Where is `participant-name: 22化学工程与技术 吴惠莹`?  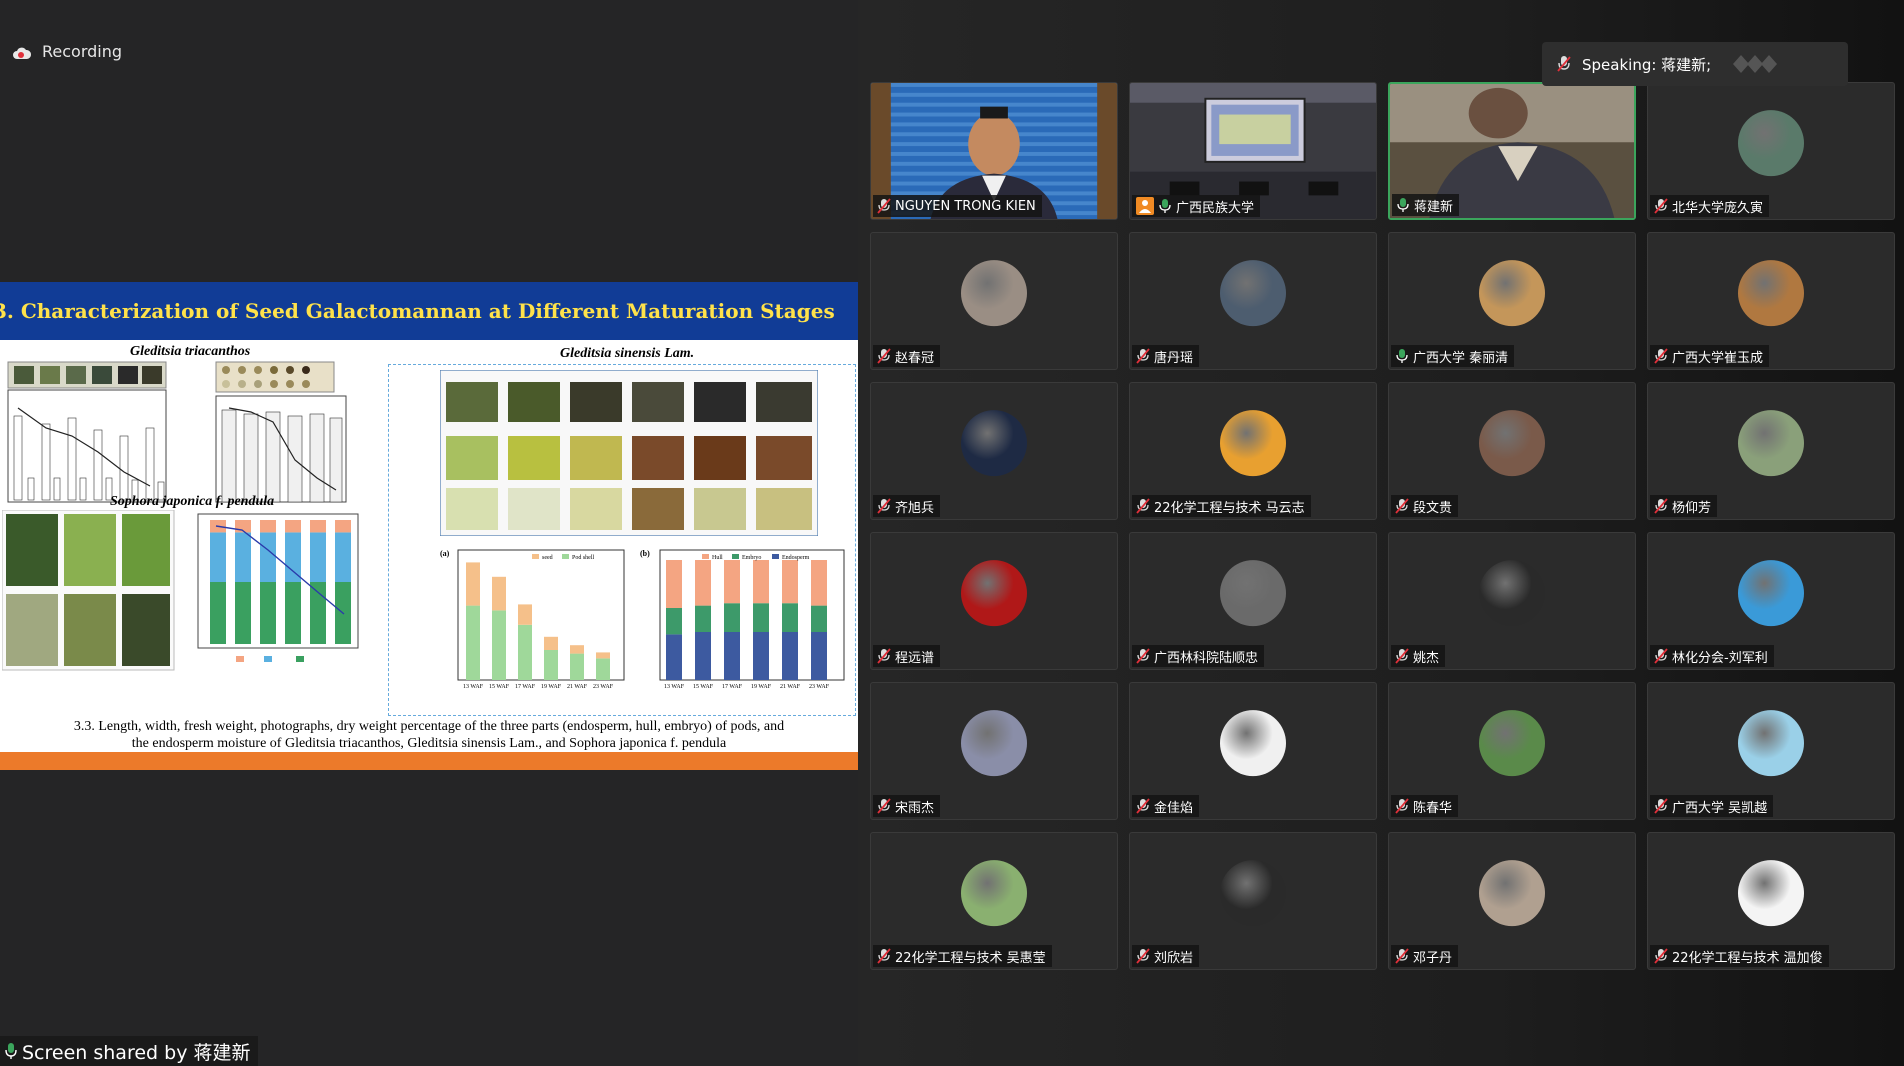 participant-name: 22化学工程与技术 吴惠莹 is located at coordinates (970, 958).